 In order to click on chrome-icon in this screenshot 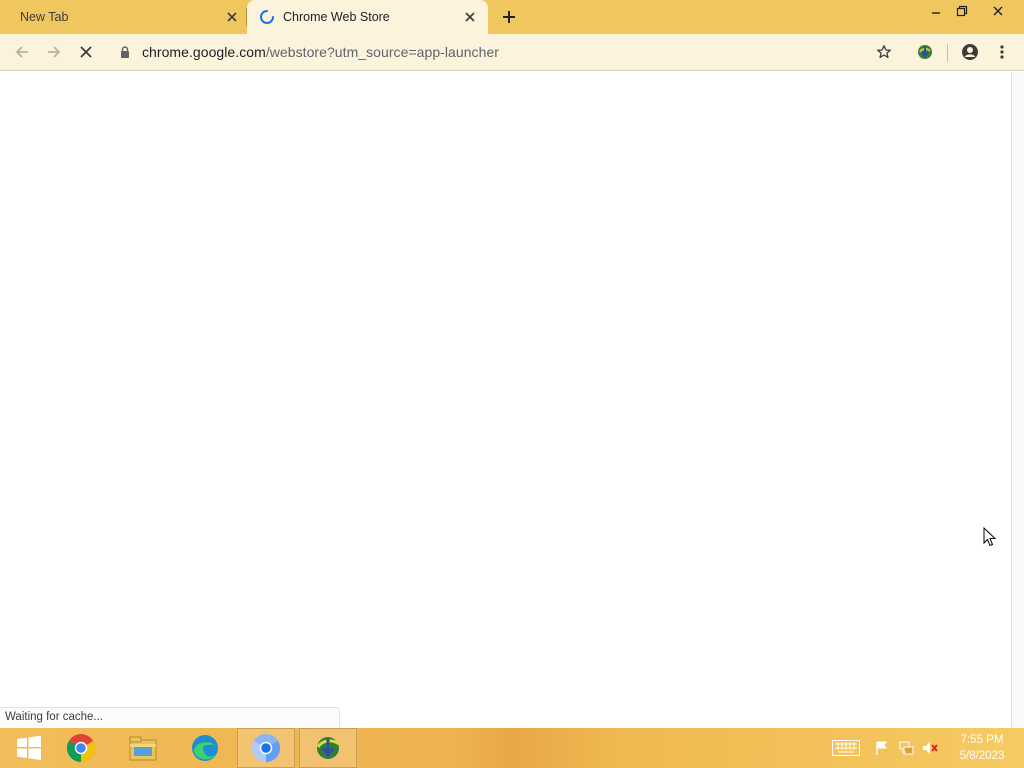, I will do `click(81, 748)`.